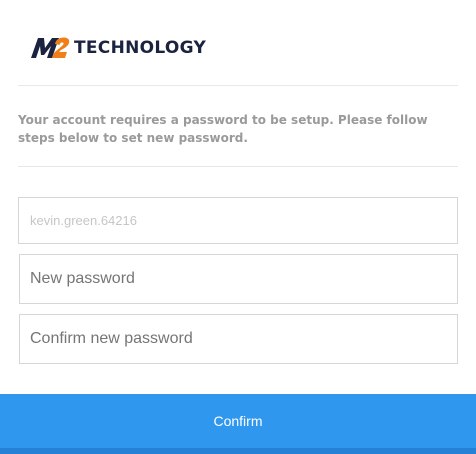 This screenshot has width=476, height=454. What do you see at coordinates (50, 47) in the screenshot?
I see `m2-logo-icon` at bounding box center [50, 47].